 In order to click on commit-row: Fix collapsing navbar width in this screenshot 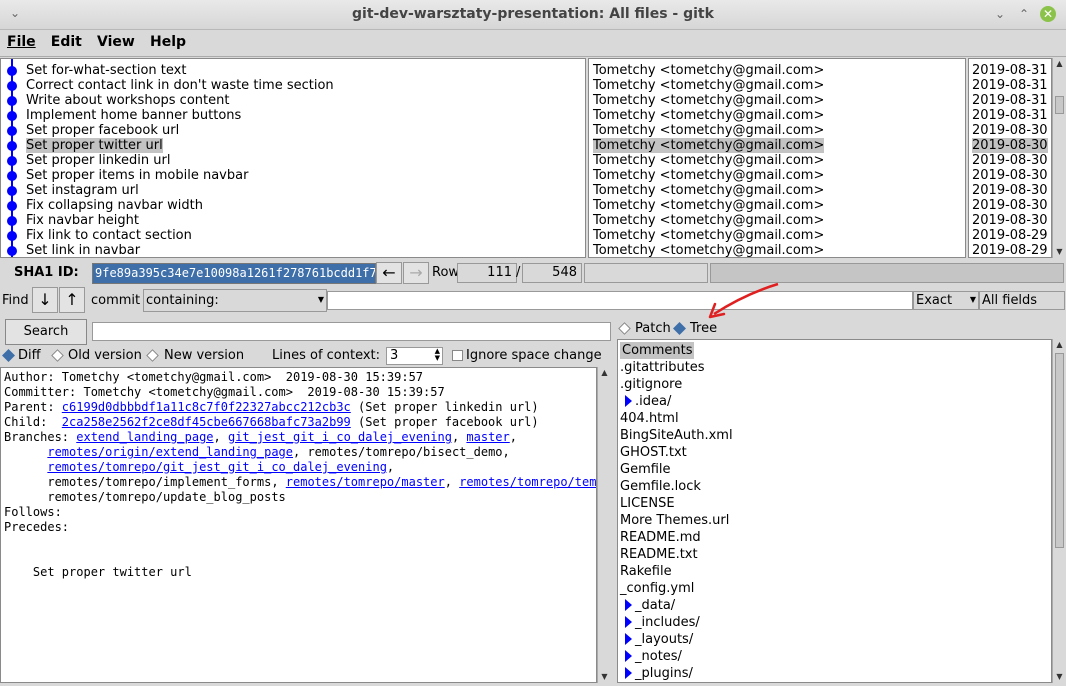, I will do `click(114, 205)`.